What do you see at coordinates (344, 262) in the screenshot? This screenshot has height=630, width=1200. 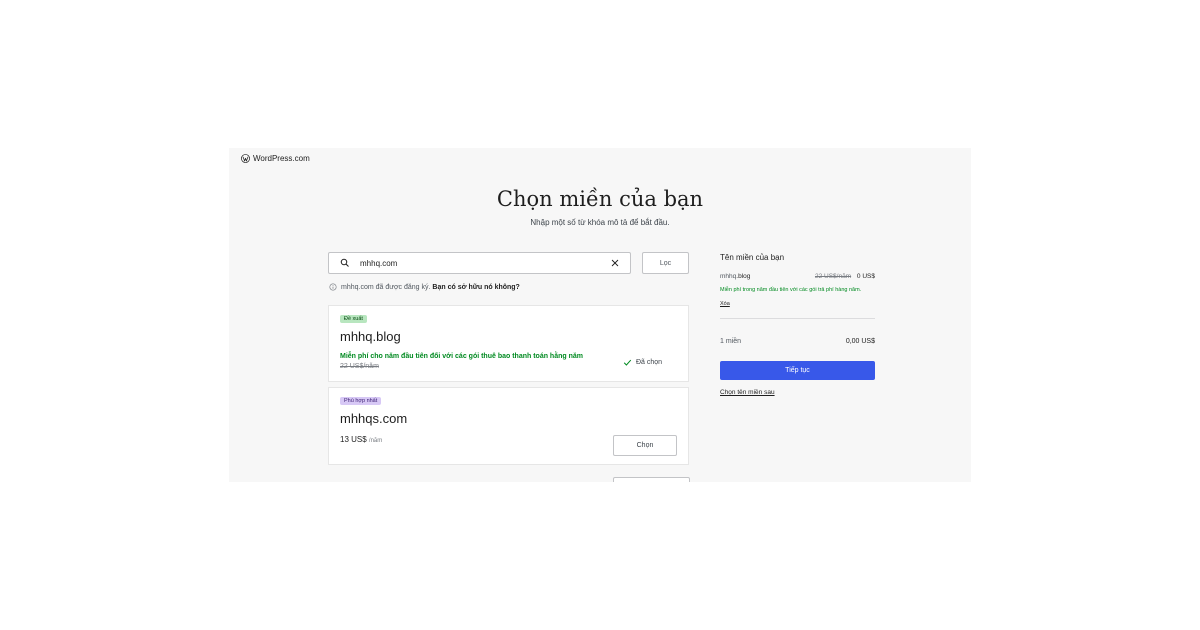 I see `search-icon` at bounding box center [344, 262].